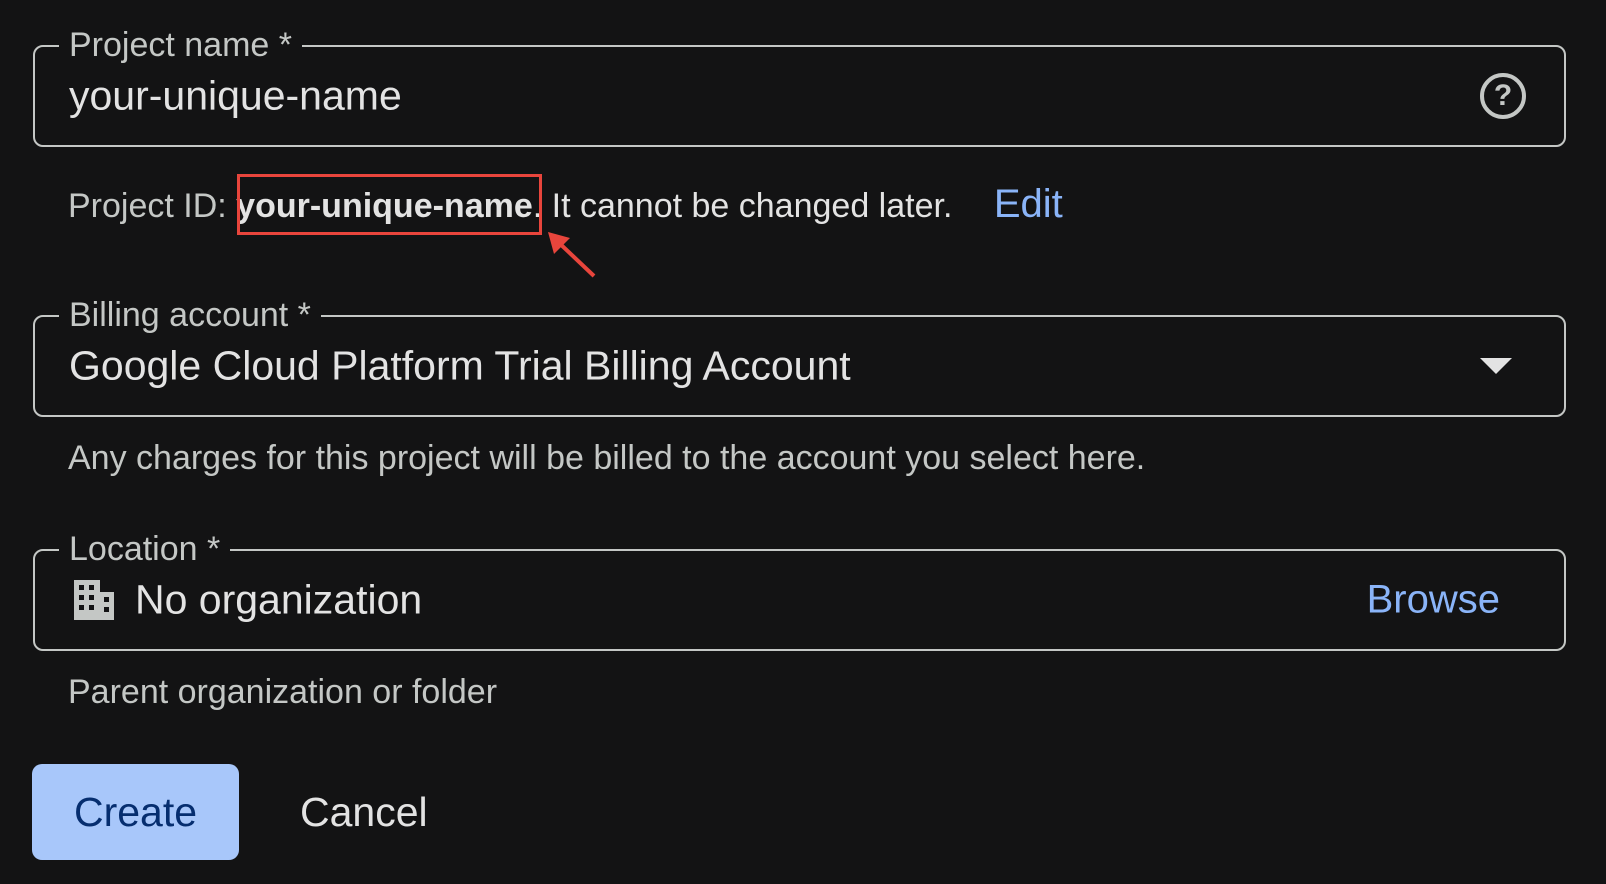 This screenshot has width=1606, height=884. Describe the element at coordinates (190, 315) in the screenshot. I see `billing-account-label: Billing account *` at that location.